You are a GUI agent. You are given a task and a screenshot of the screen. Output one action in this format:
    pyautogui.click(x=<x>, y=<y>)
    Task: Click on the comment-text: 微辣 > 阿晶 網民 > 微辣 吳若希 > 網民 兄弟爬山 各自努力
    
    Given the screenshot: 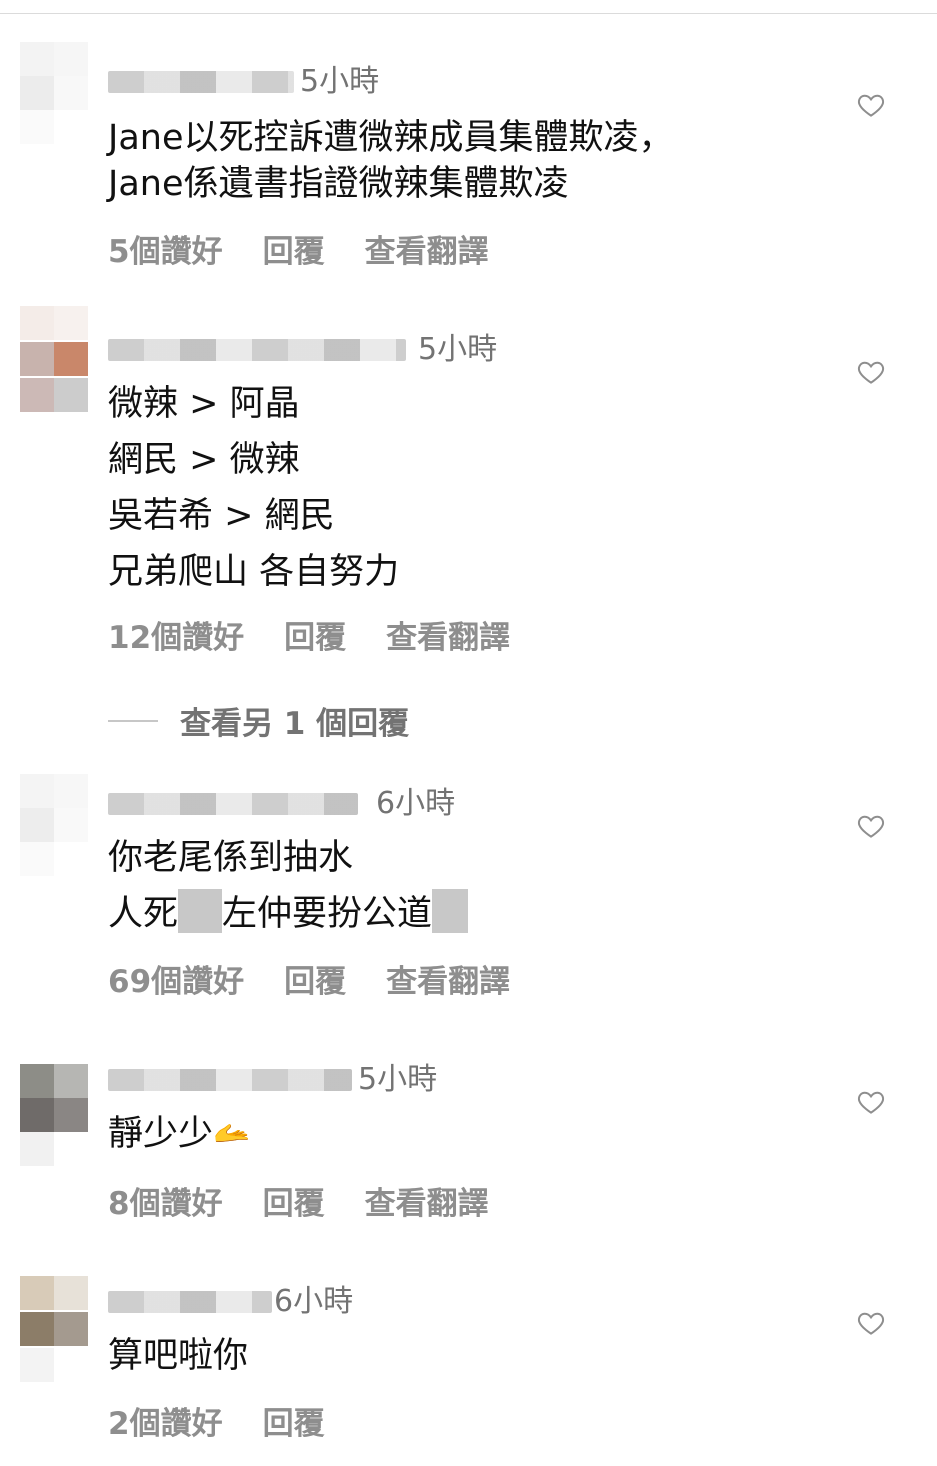 What is the action you would take?
    pyautogui.click(x=253, y=488)
    